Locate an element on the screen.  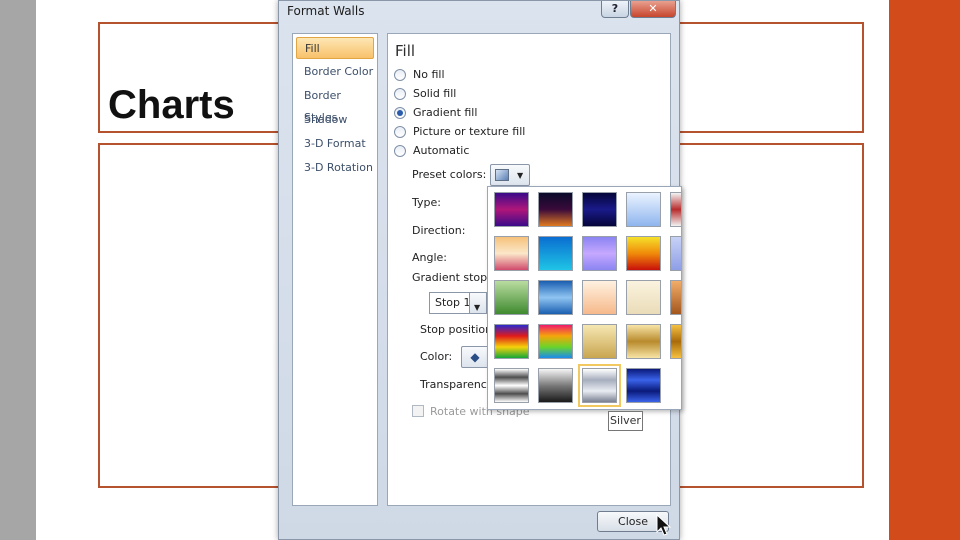
nav-item-border-styles: Border Styles is located at coordinates (335, 104).